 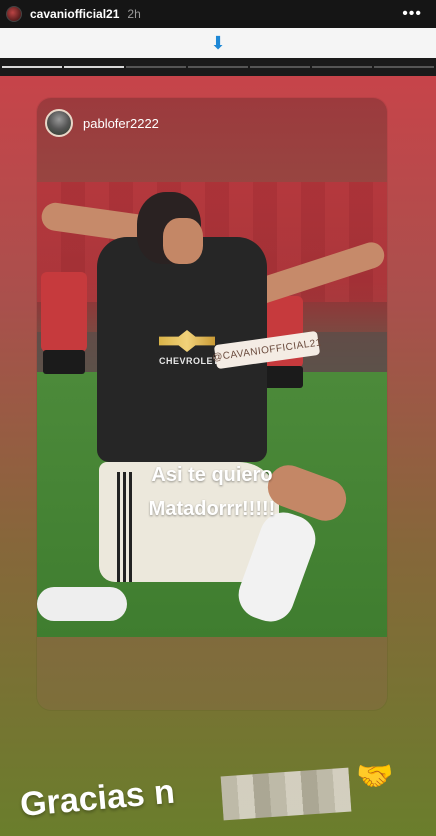 I want to click on caption-line-2: Matadorrr!!!!!, so click(x=212, y=509).